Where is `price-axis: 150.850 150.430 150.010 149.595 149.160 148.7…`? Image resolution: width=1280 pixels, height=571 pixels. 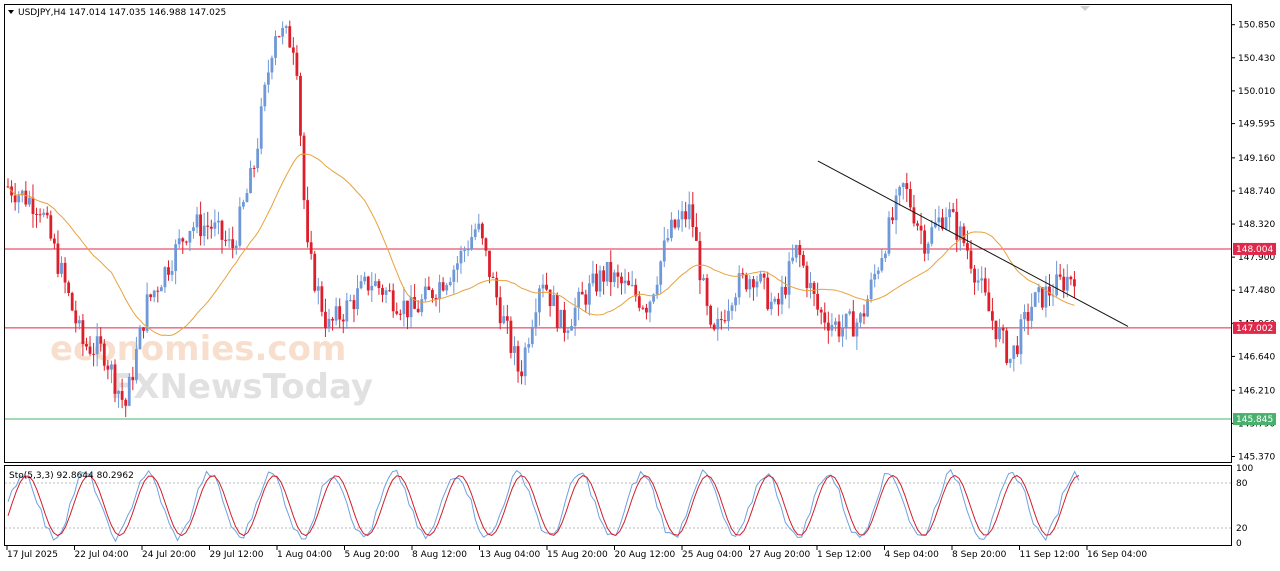
price-axis: 150.850 150.430 150.010 149.595 149.160 148.7… is located at coordinates (1253, 241).